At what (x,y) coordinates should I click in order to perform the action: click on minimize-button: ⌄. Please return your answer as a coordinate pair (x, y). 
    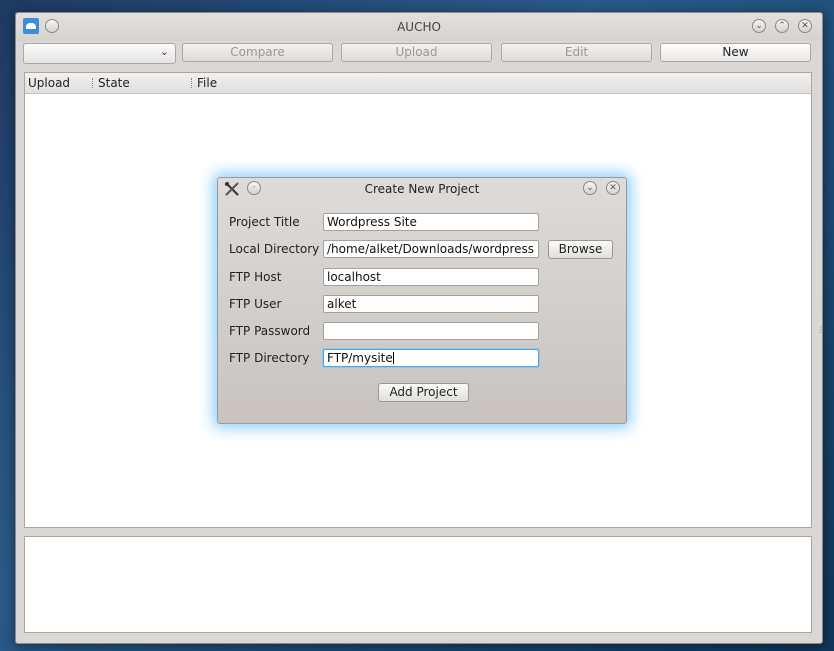
    Looking at the image, I should click on (759, 26).